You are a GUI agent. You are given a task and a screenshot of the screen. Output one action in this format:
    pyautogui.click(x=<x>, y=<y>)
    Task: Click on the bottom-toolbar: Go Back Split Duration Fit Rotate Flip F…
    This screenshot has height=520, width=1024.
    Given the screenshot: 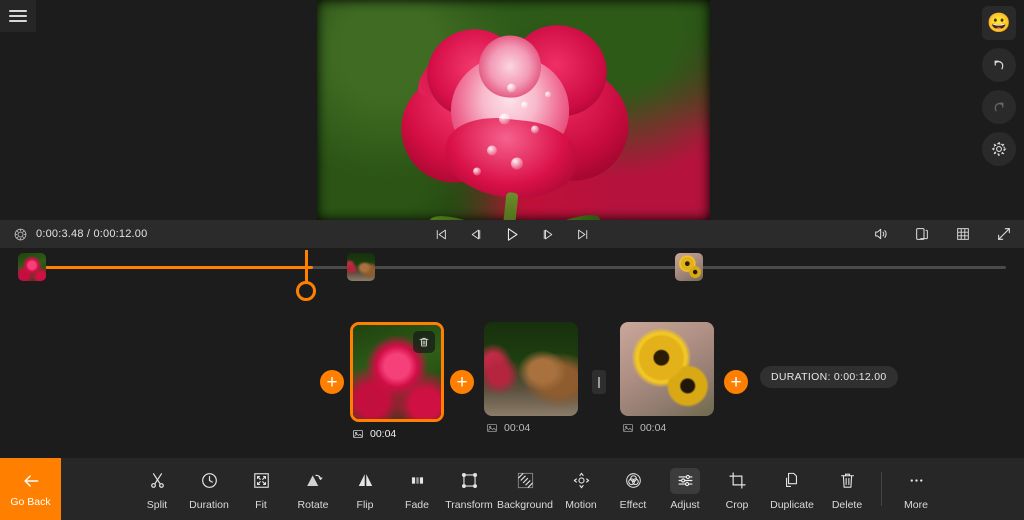 What is the action you would take?
    pyautogui.click(x=512, y=489)
    